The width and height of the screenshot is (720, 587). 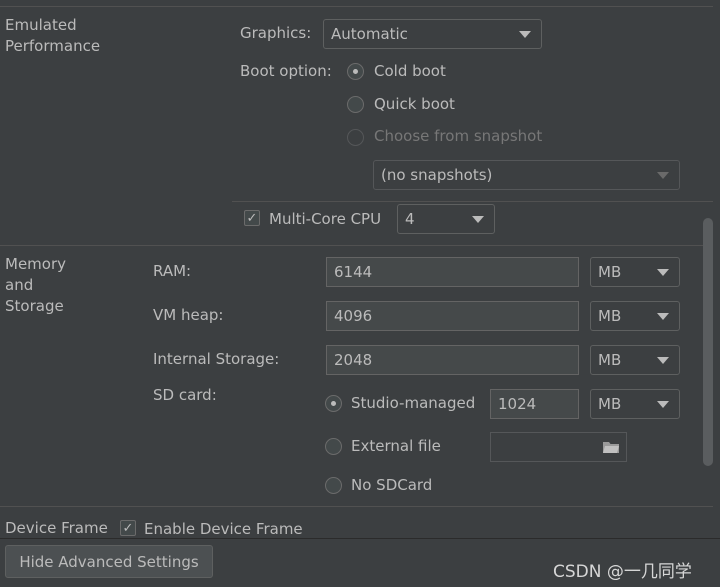 What do you see at coordinates (432, 34) in the screenshot?
I see `graphics-dropdown: Automatic` at bounding box center [432, 34].